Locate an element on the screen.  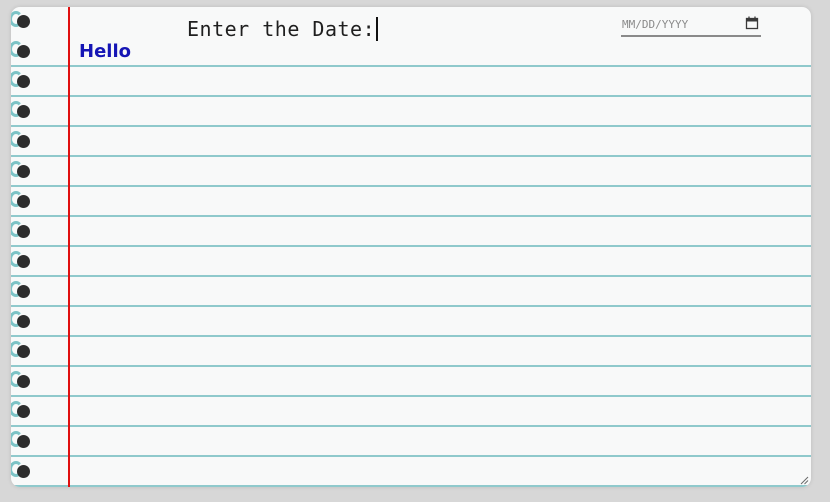
date-input-placeholder: MM/DD/YYYY is located at coordinates (655, 24).